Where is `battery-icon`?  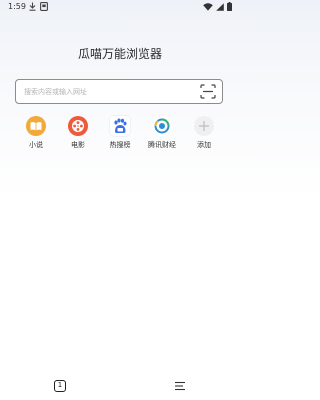 battery-icon is located at coordinates (229, 6).